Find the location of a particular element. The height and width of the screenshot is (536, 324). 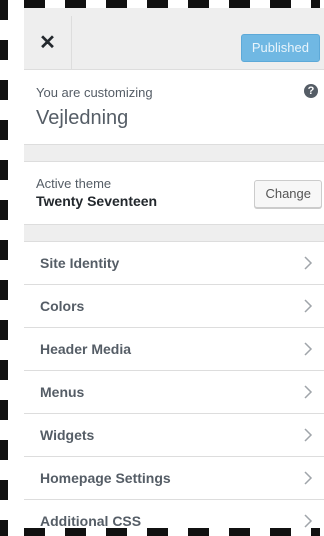

section-header-media: Header Media is located at coordinates (174, 349).